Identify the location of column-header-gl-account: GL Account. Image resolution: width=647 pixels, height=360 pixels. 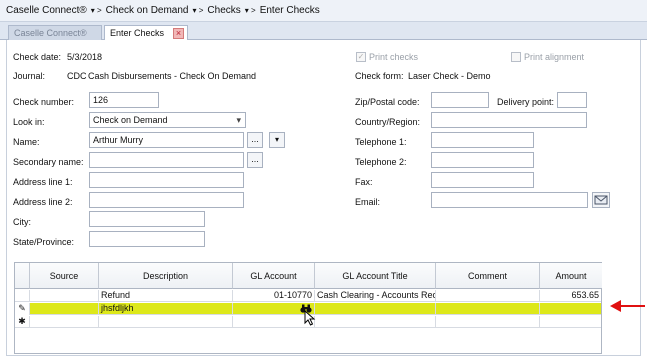
(274, 276).